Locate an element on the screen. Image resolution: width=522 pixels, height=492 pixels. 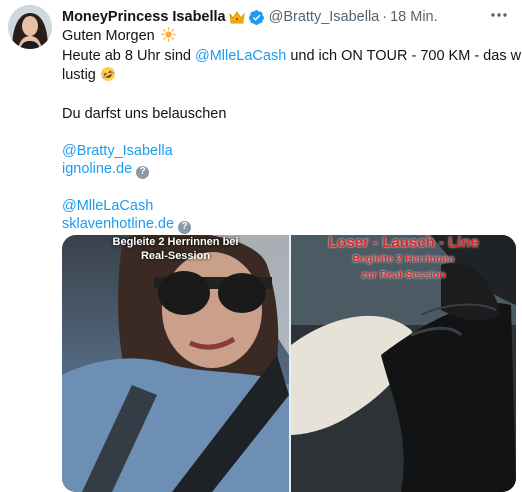
banner-line: zur Real-Session is located at coordinates (403, 275).